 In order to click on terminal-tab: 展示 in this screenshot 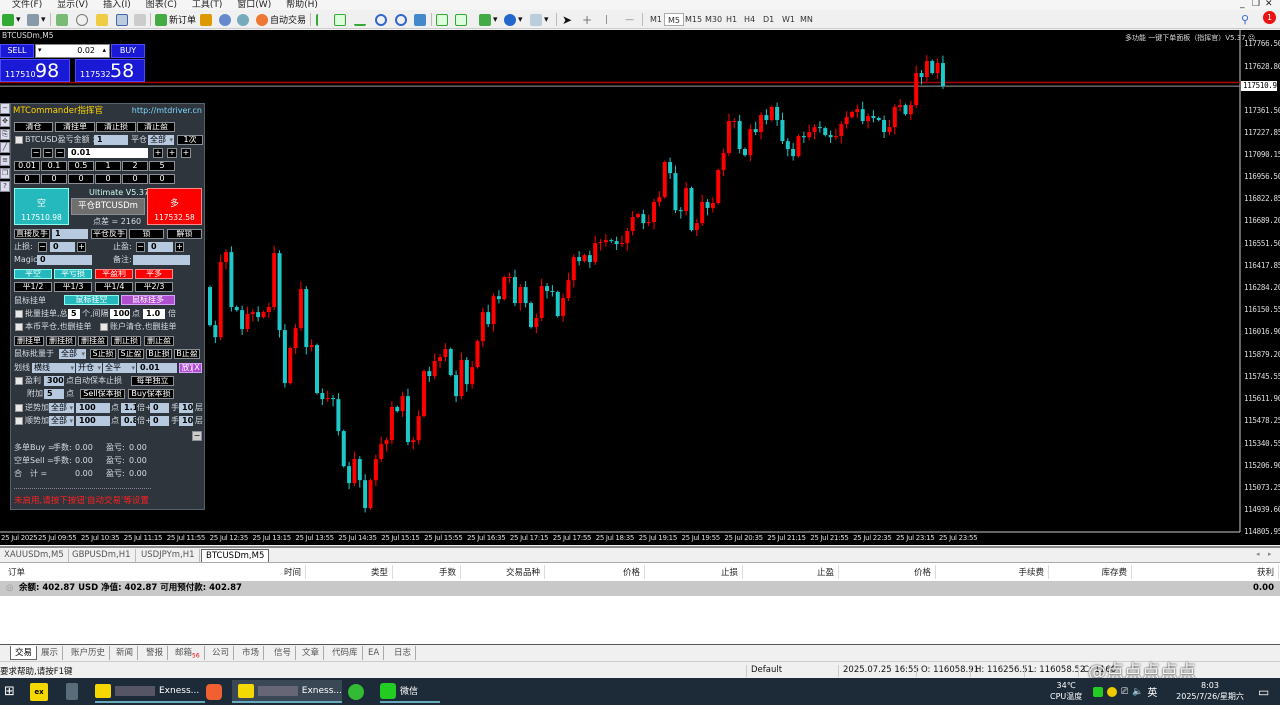, I will do `click(50, 653)`.